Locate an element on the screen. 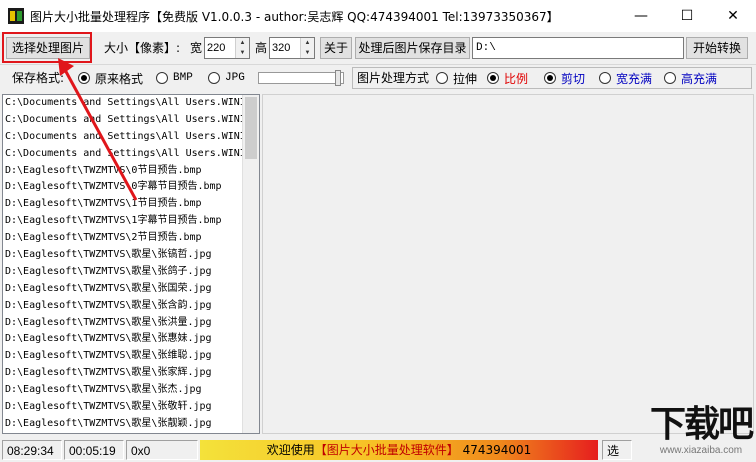 The height and width of the screenshot is (462, 756). toolbar-divider is located at coordinates (378, 64).